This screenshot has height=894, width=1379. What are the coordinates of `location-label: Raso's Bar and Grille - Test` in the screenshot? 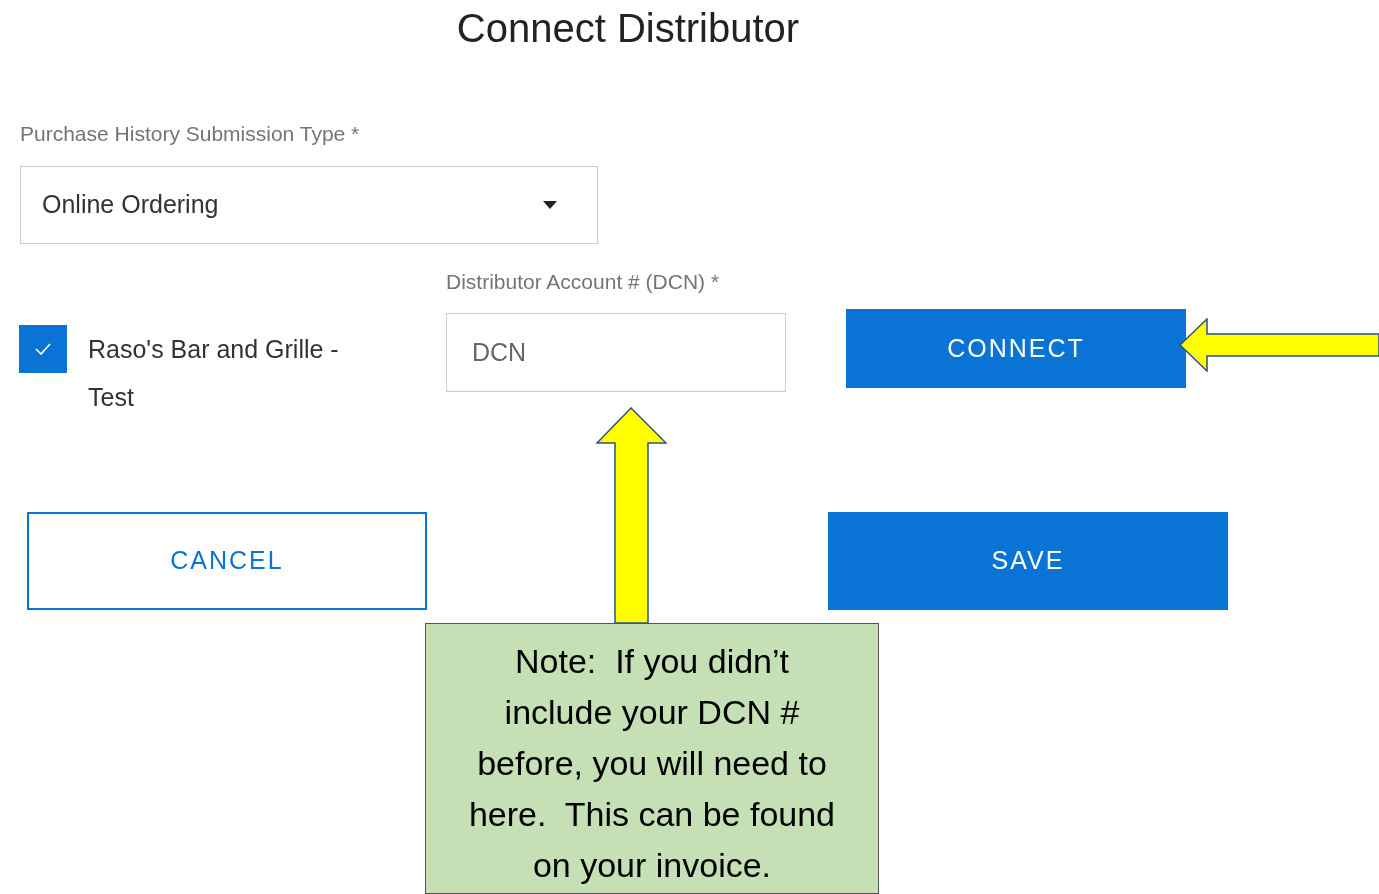 It's located at (214, 373).